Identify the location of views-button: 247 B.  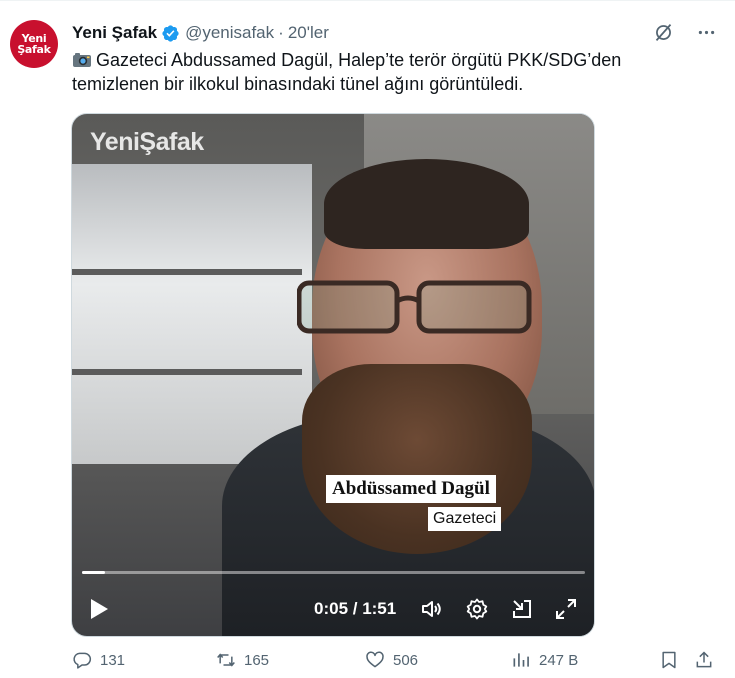
(544, 660).